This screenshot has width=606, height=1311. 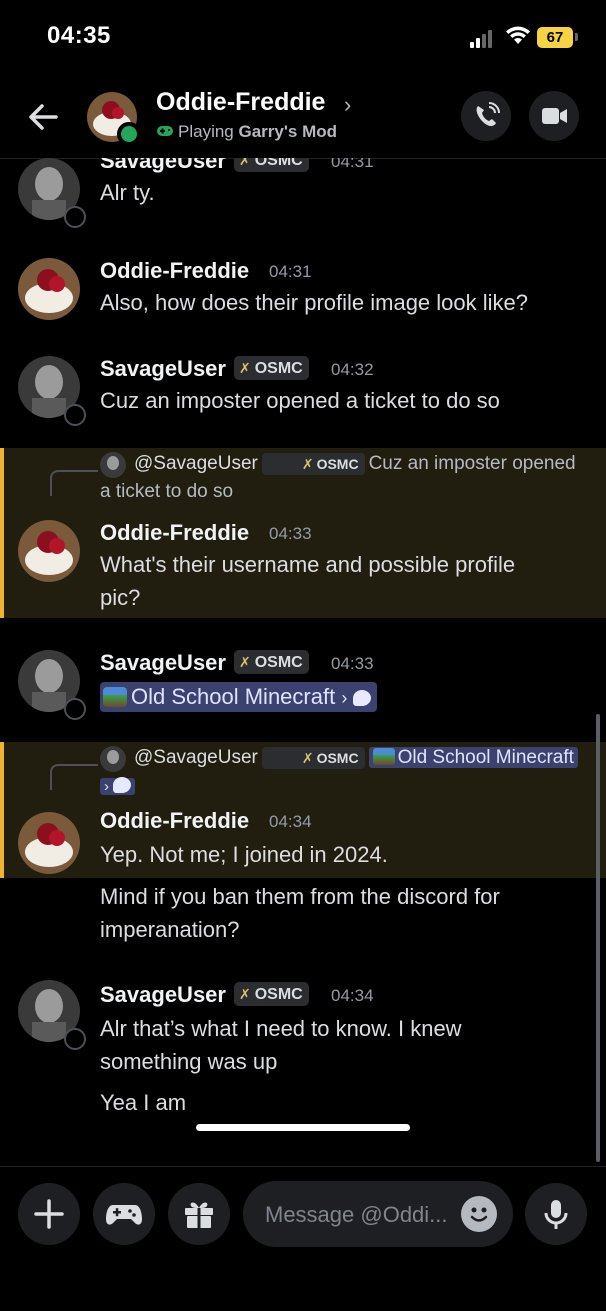 What do you see at coordinates (127, 192) in the screenshot?
I see `message-text: Alr ty.` at bounding box center [127, 192].